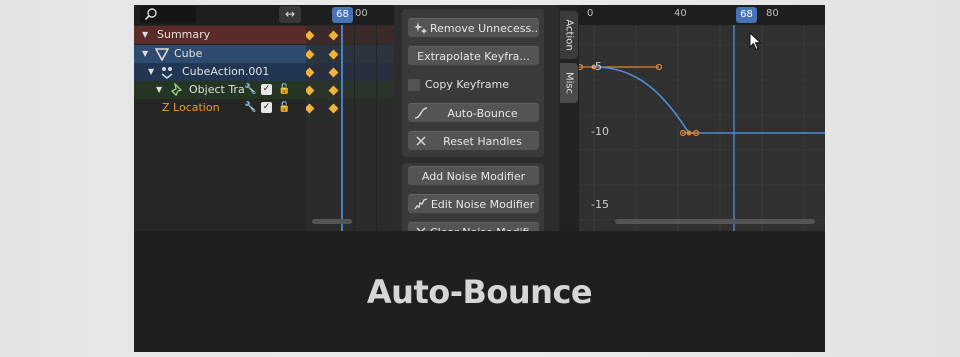  Describe the element at coordinates (772, 13) in the screenshot. I see `x-tick-label: 80` at that location.